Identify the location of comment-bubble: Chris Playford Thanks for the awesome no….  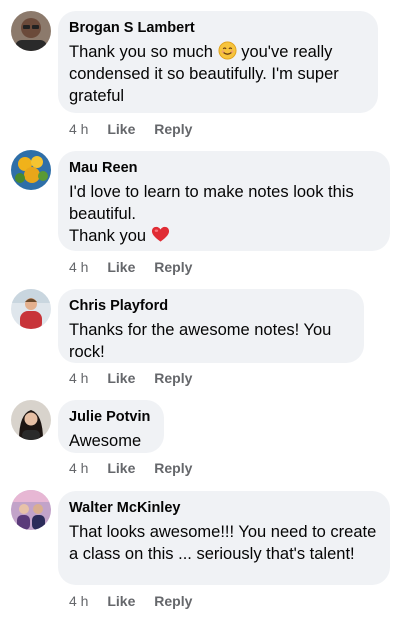
(211, 326).